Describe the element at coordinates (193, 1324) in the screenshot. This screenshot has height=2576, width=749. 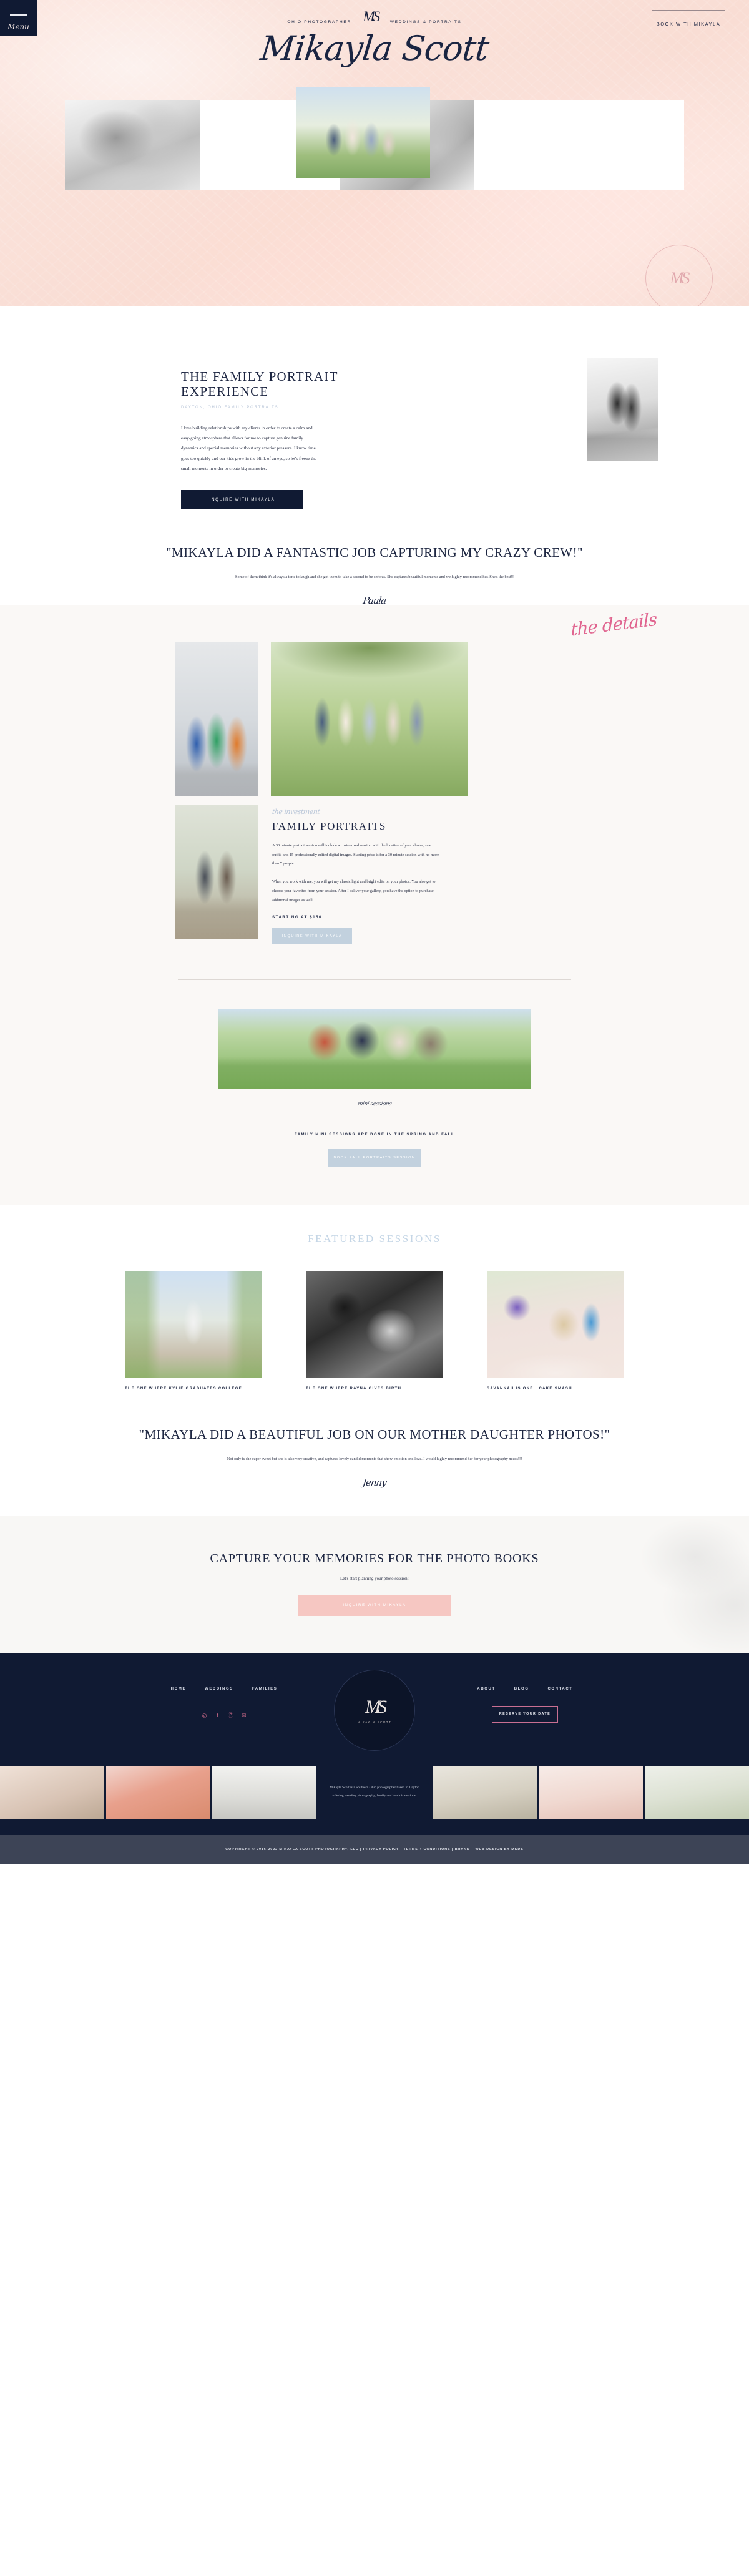
I see `featured-photo-graduation` at that location.